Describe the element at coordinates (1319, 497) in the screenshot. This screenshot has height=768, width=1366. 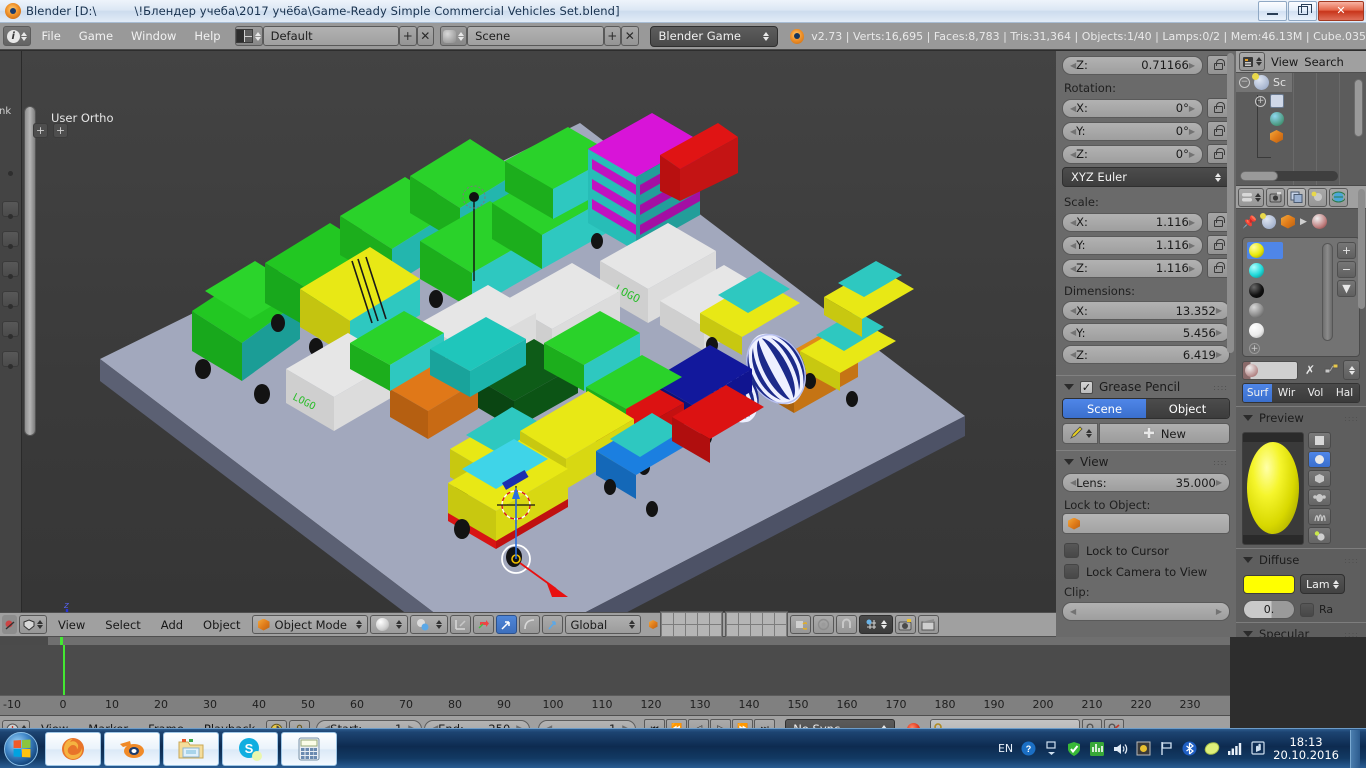
I see `preview-shape-monkey-button` at that location.